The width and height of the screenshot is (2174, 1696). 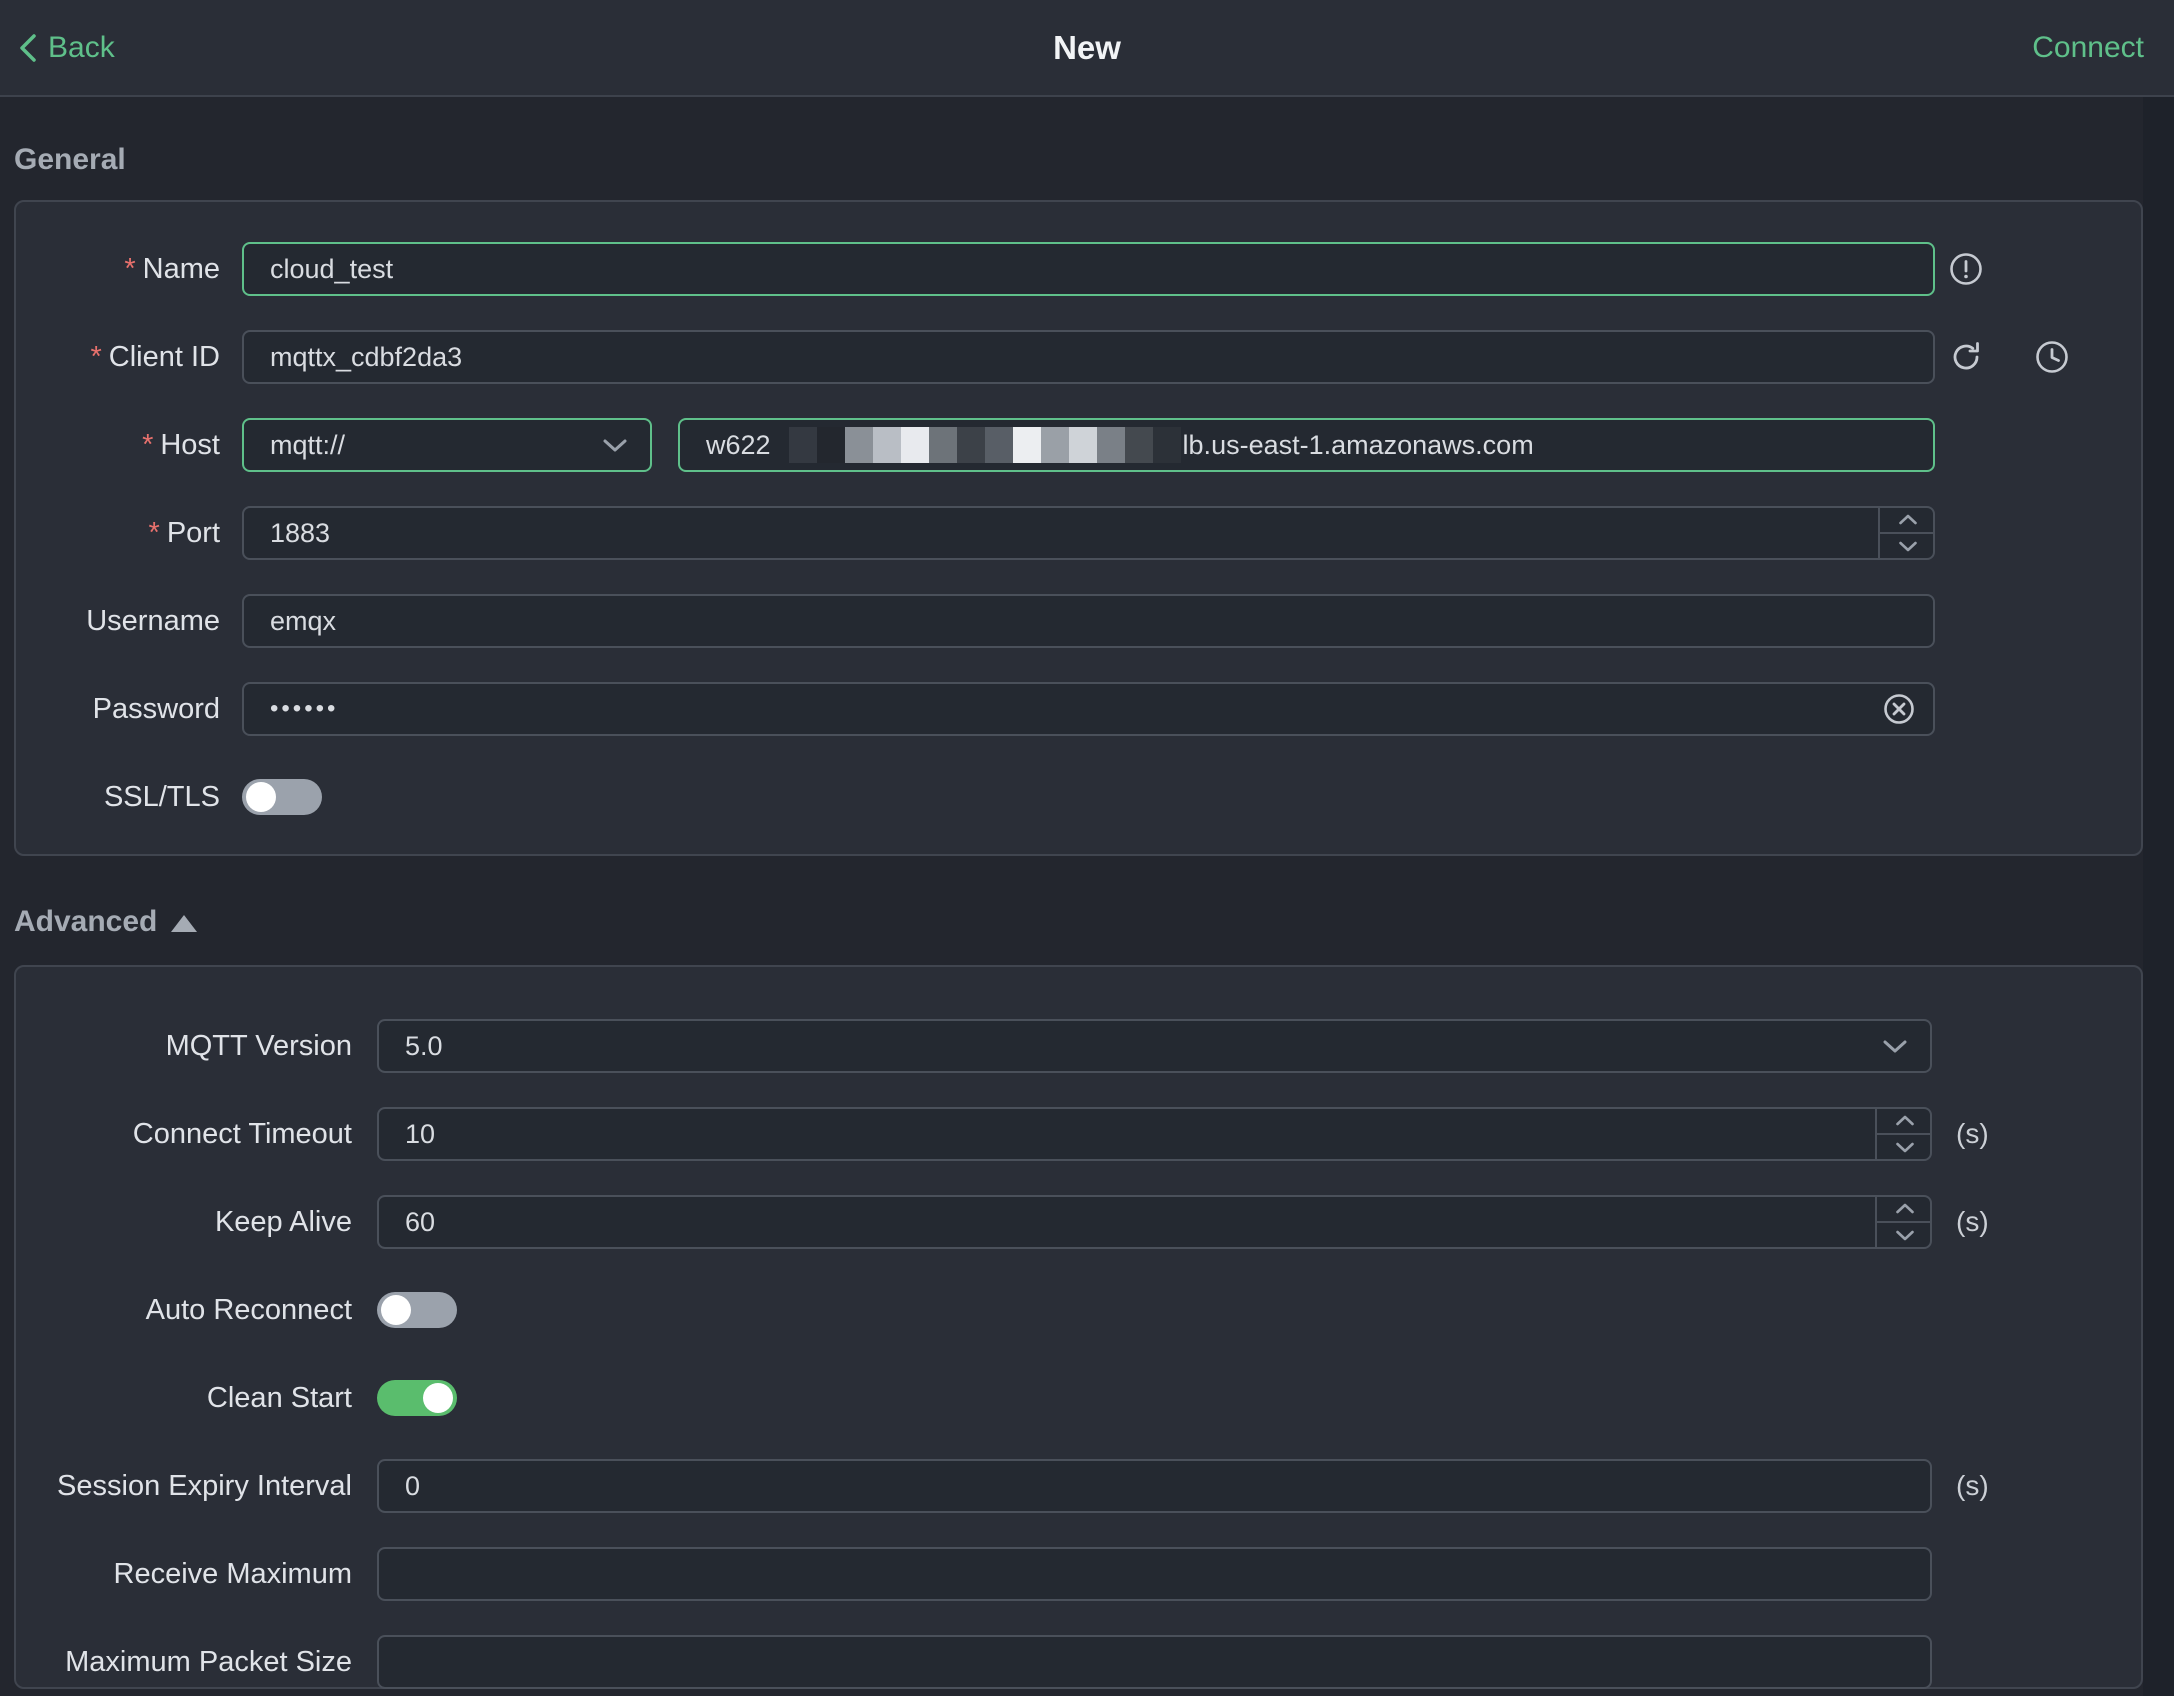 I want to click on mqtt-version-label: MQTT Version, so click(x=258, y=1045).